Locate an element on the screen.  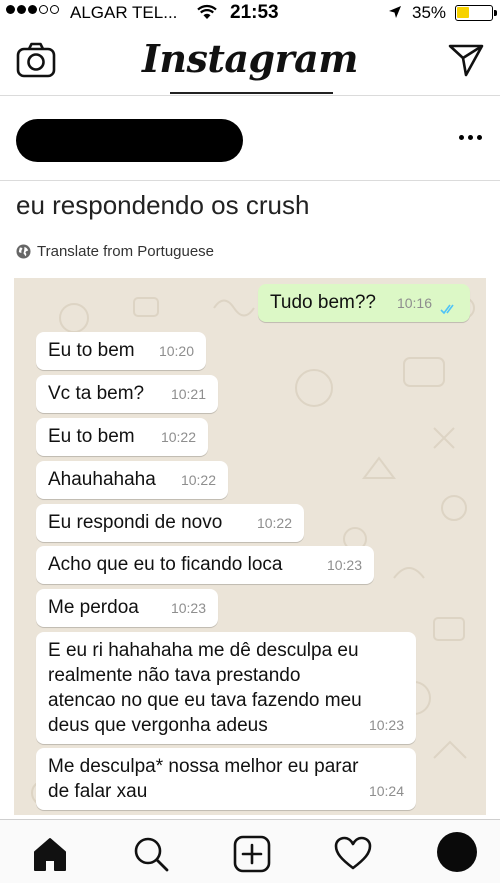
heart-icon is located at coordinates (353, 854).